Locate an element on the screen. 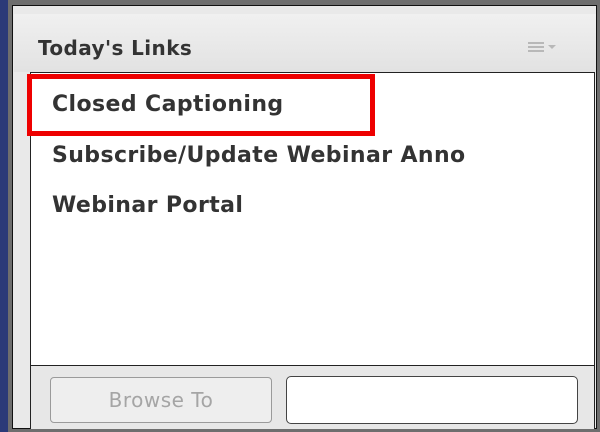 Image resolution: width=600 pixels, height=432 pixels. browse-to-button: Browse To is located at coordinates (161, 400).